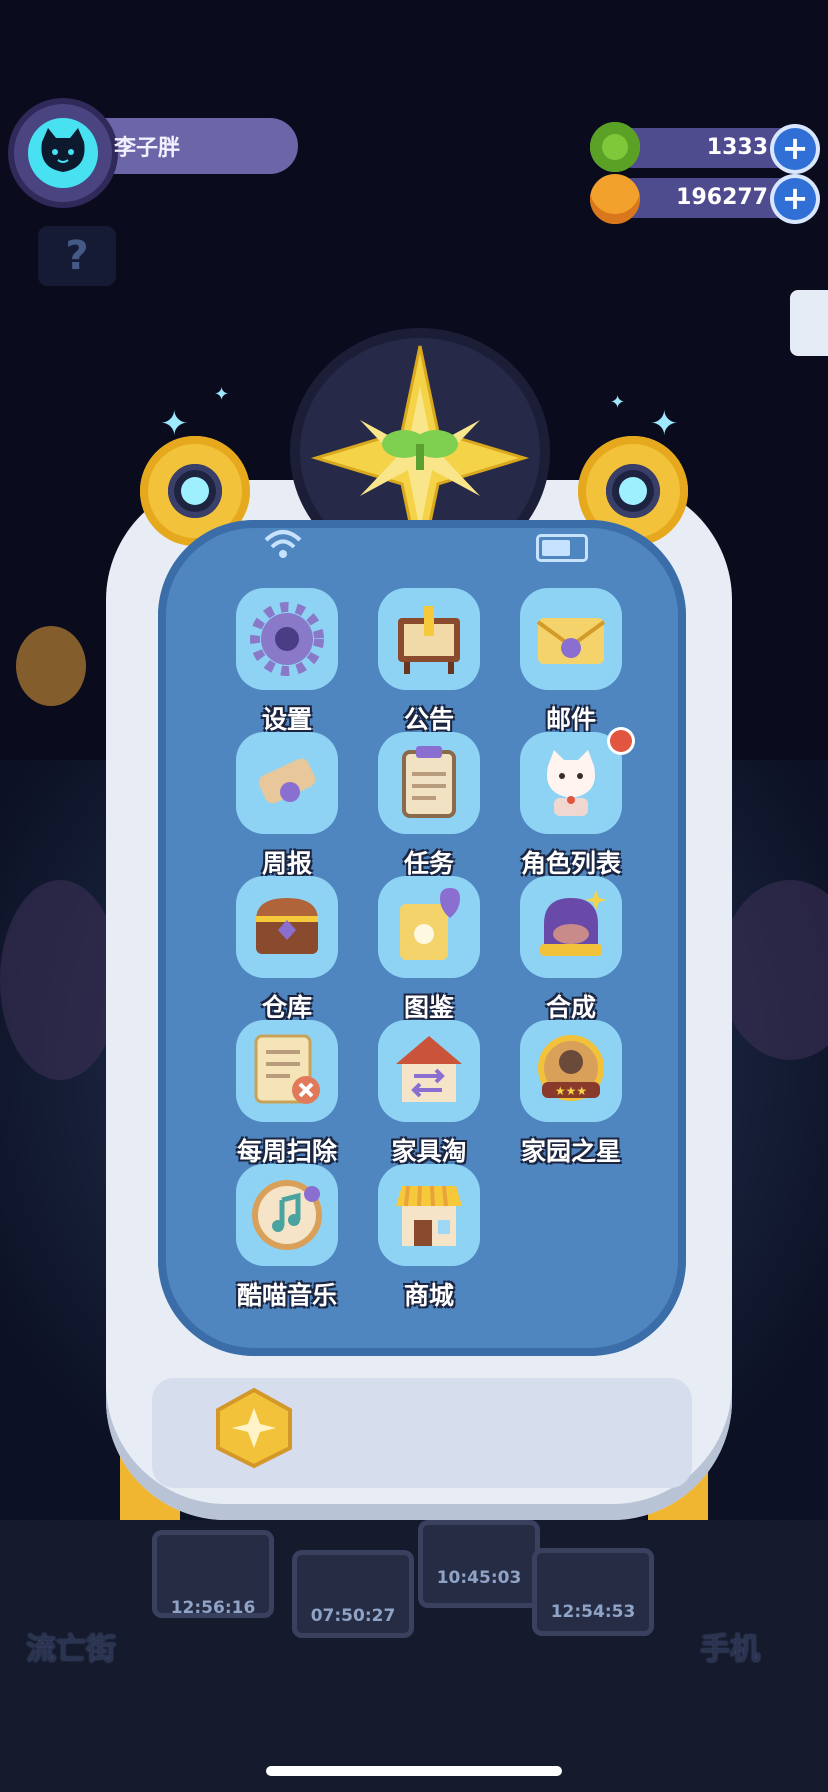 Image resolution: width=828 pixels, height=1792 pixels. What do you see at coordinates (615, 199) in the screenshot?
I see `planet-coin-icon` at bounding box center [615, 199].